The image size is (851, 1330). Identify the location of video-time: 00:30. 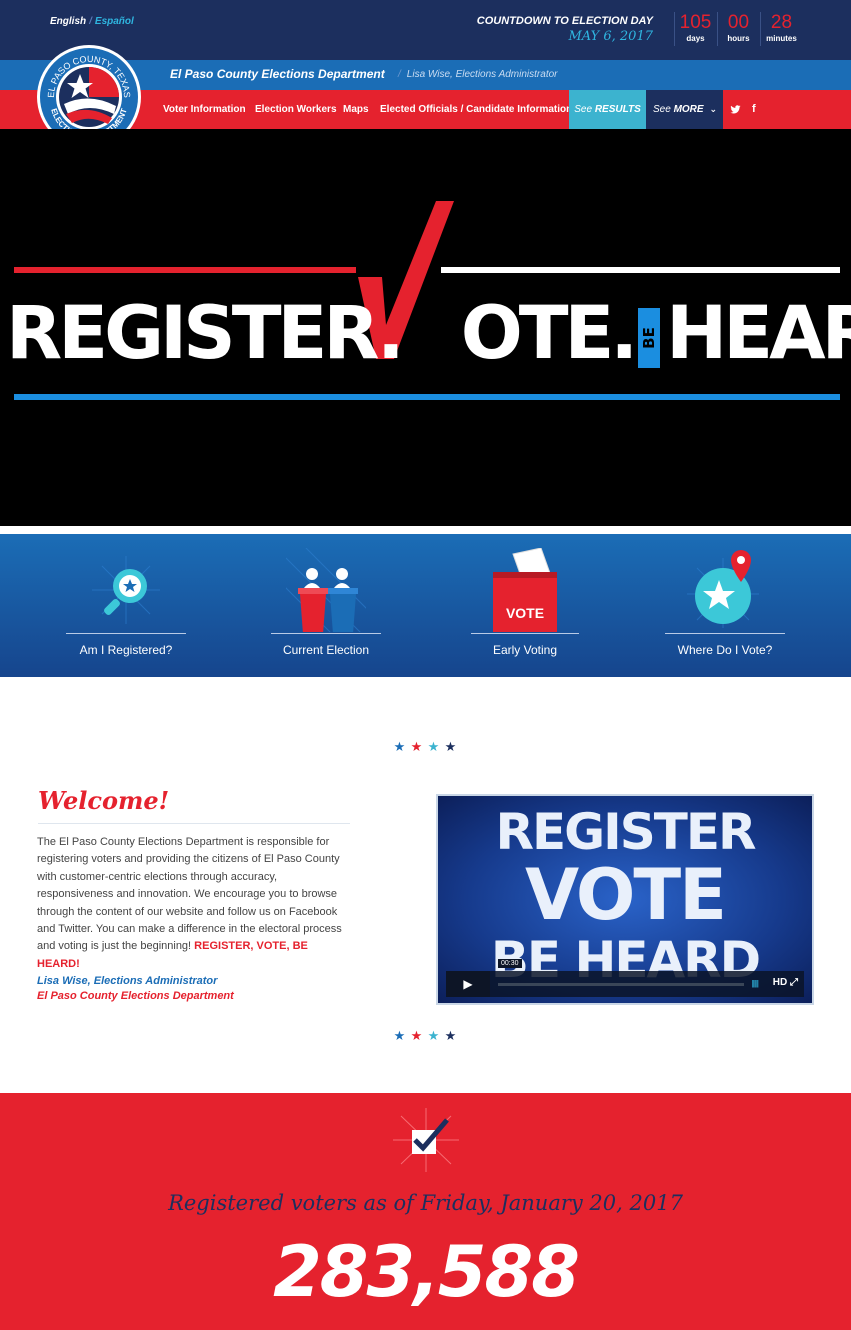
(510, 963).